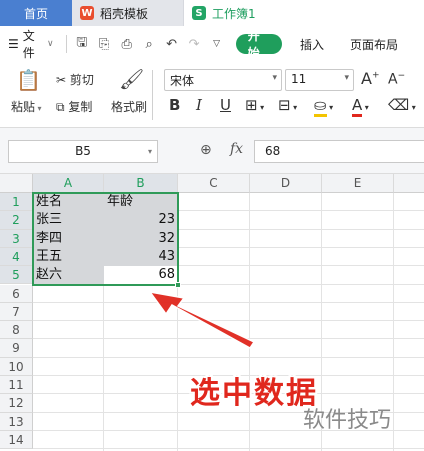 Image resolution: width=424 pixels, height=451 pixels. What do you see at coordinates (63, 80) in the screenshot?
I see `scissors-icon: ✂` at bounding box center [63, 80].